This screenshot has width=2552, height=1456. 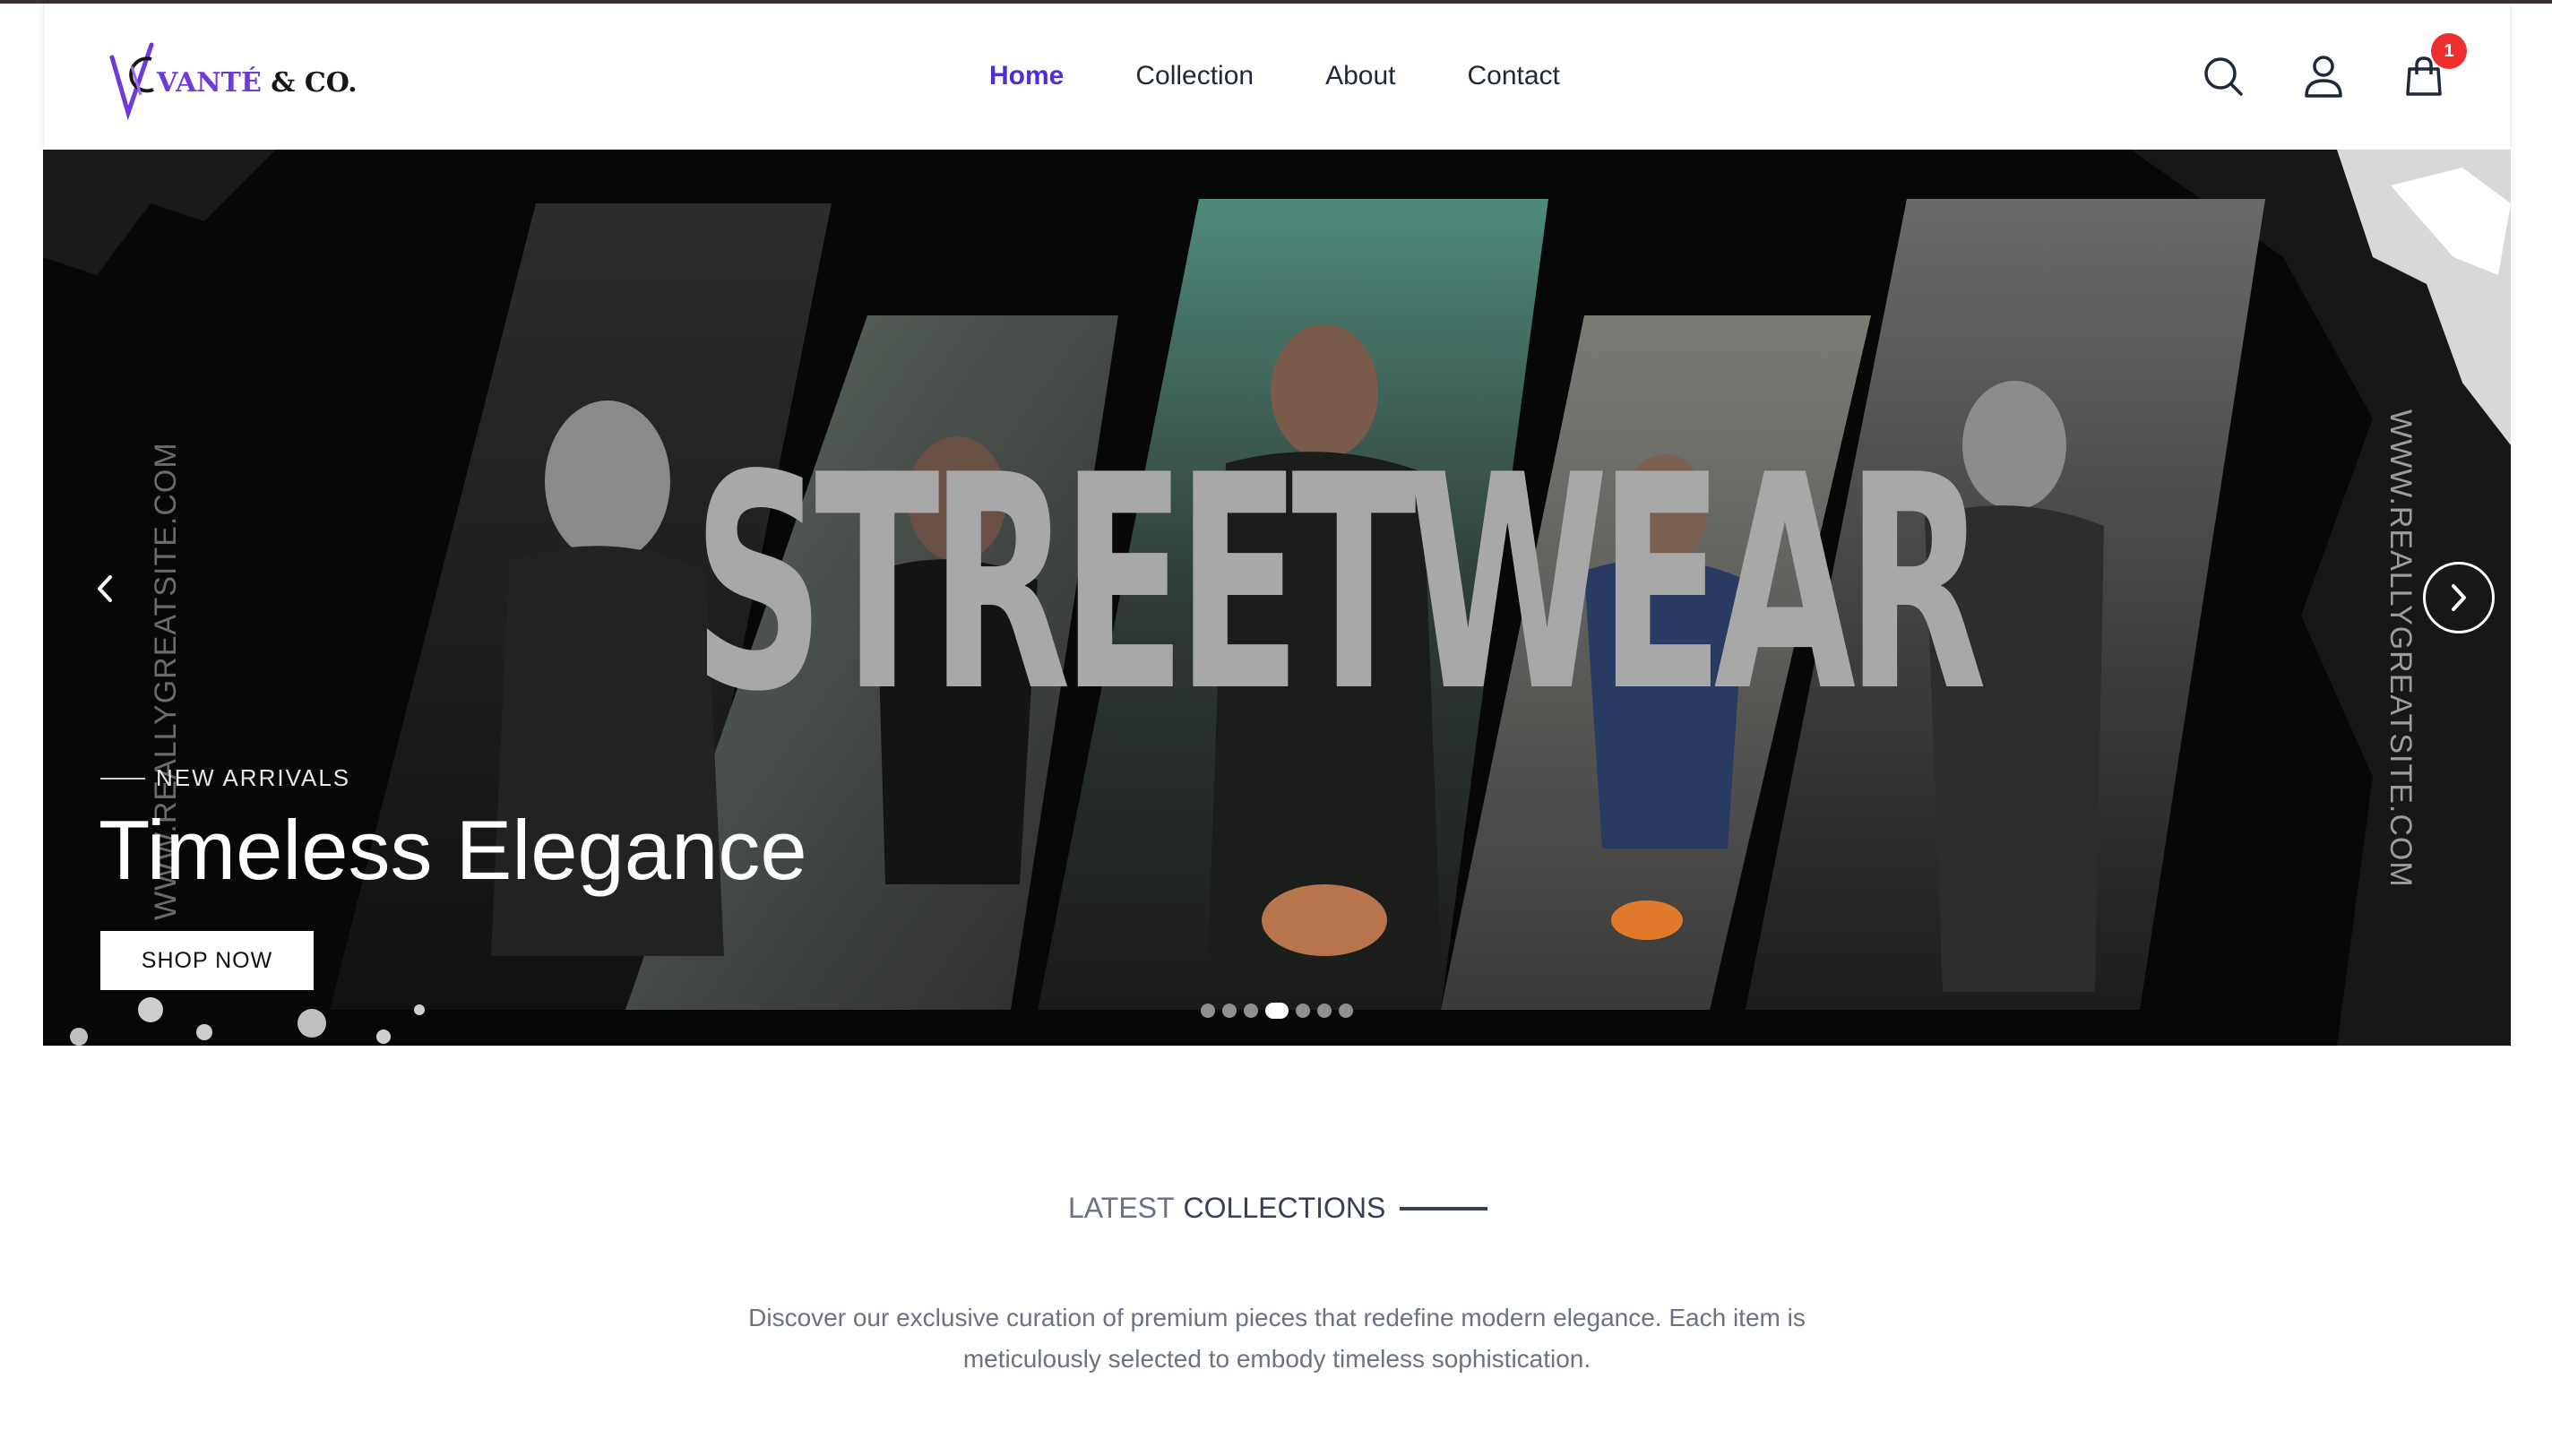 I want to click on chevron-left-icon, so click(x=105, y=589).